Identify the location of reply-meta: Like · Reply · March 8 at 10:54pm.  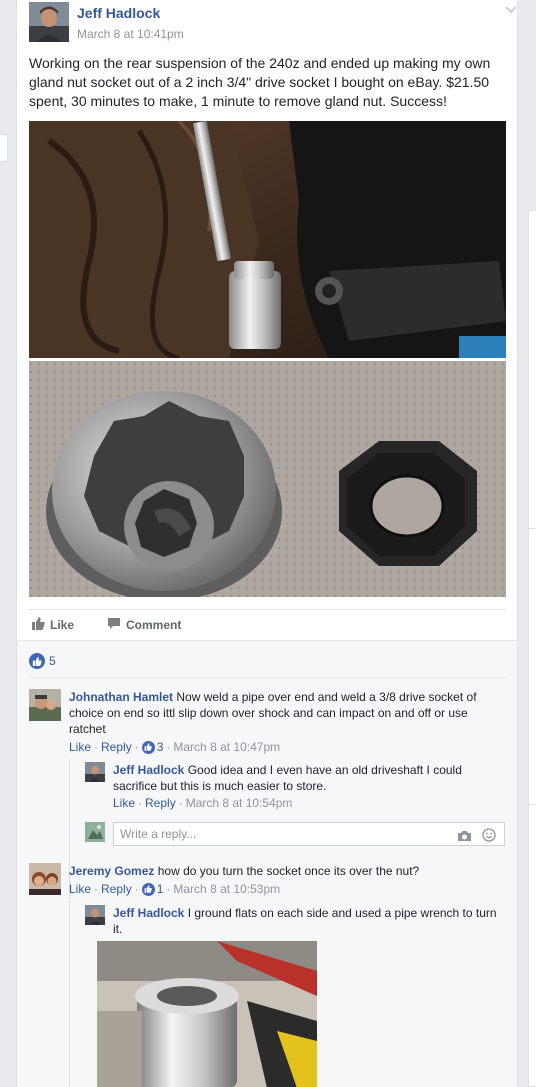
(202, 803).